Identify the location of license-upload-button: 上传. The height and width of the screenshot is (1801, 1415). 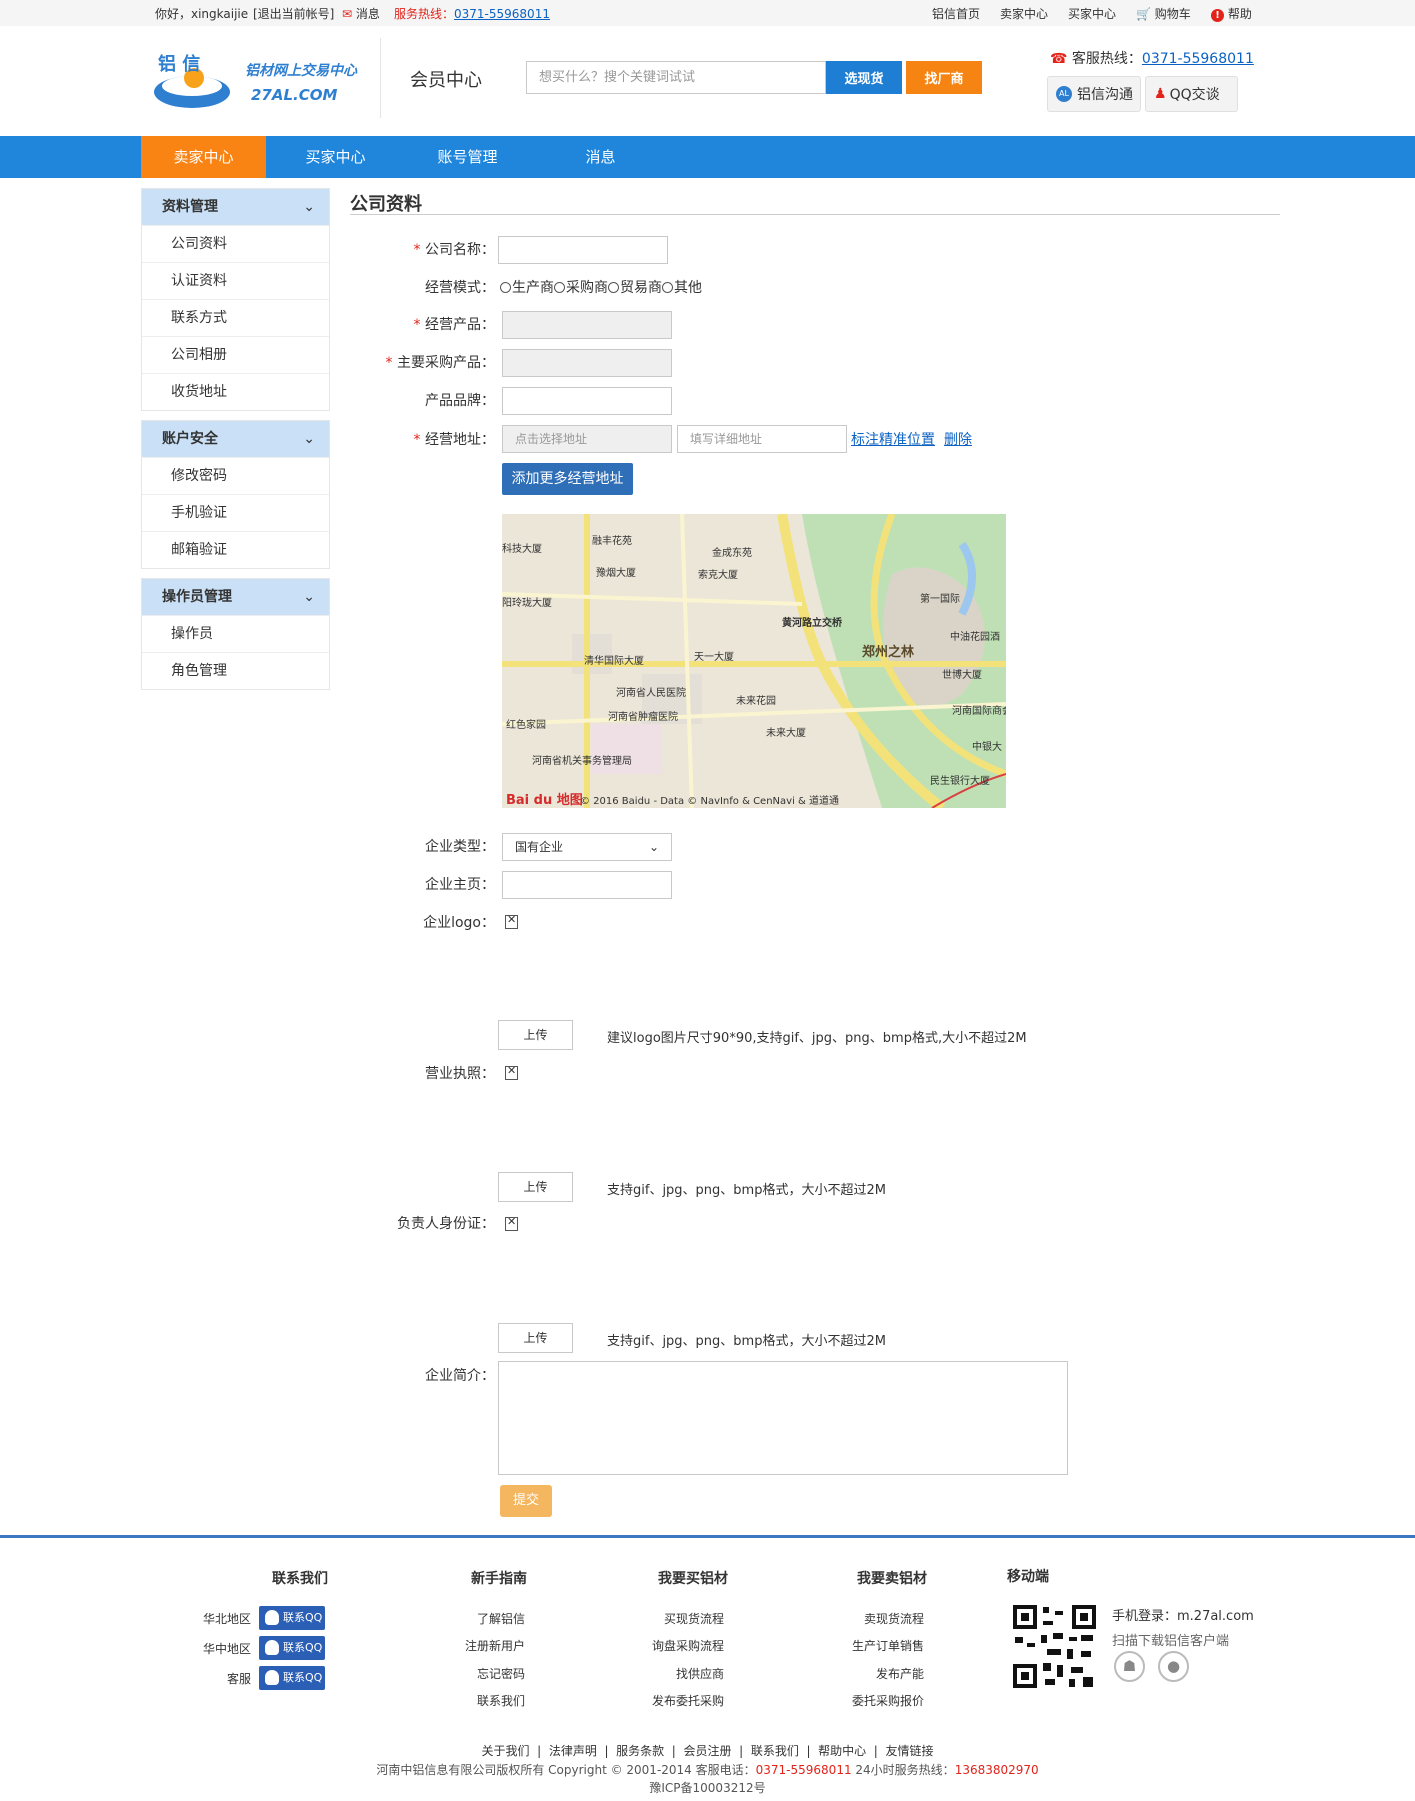
(535, 1187).